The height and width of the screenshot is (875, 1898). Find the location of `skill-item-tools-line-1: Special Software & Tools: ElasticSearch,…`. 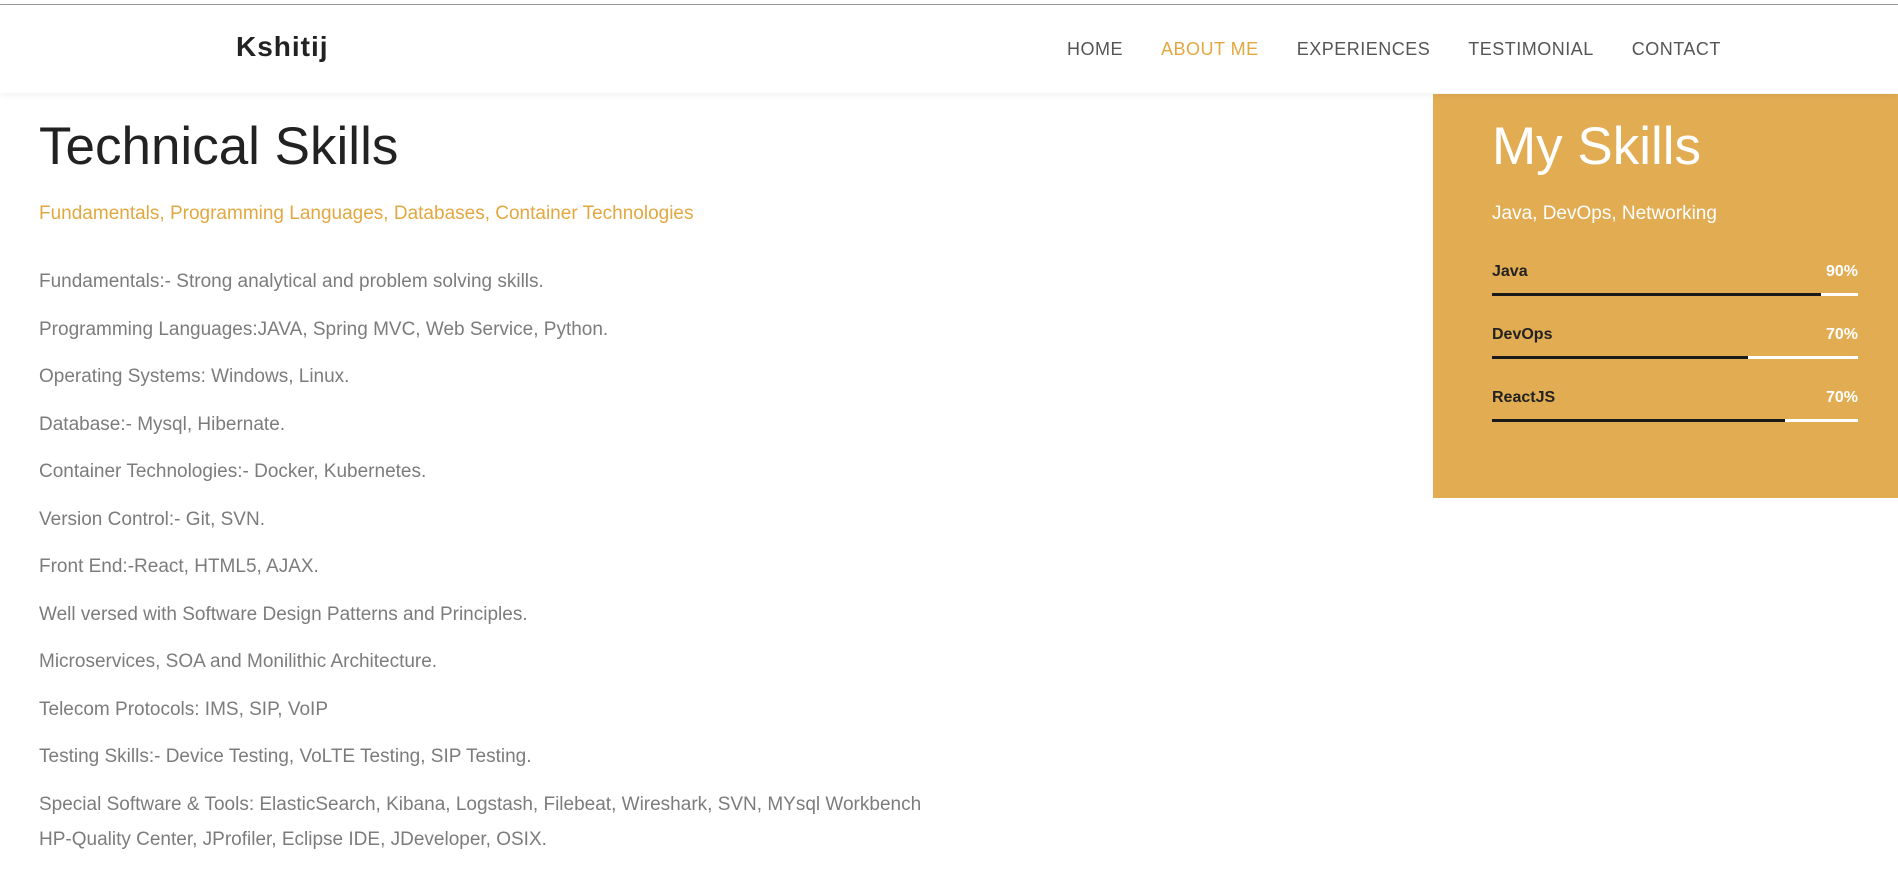

skill-item-tools-line-1: Special Software & Tools: ElasticSearch,… is located at coordinates (480, 804).